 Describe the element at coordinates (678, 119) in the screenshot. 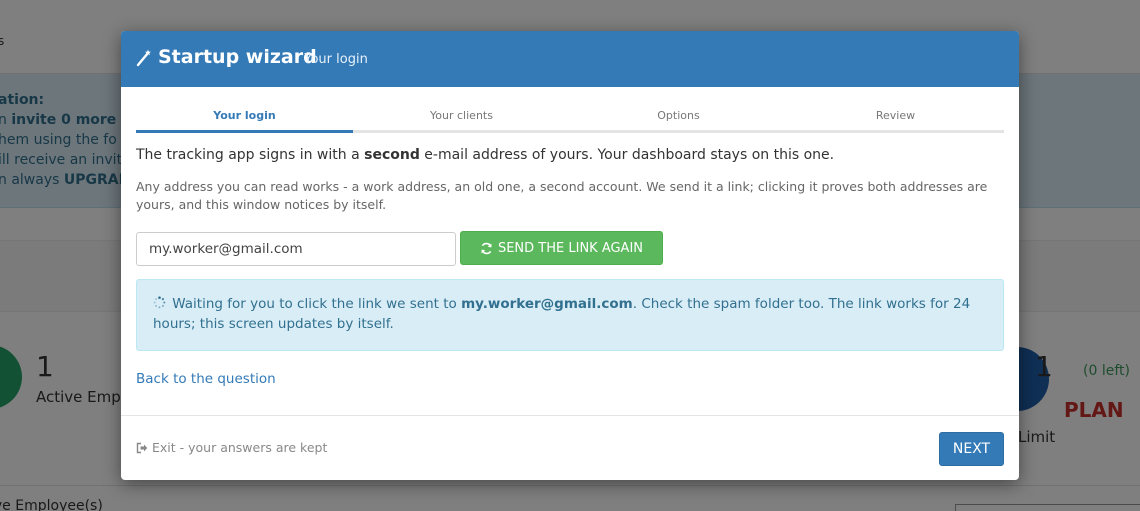

I see `tab-options: Options` at that location.